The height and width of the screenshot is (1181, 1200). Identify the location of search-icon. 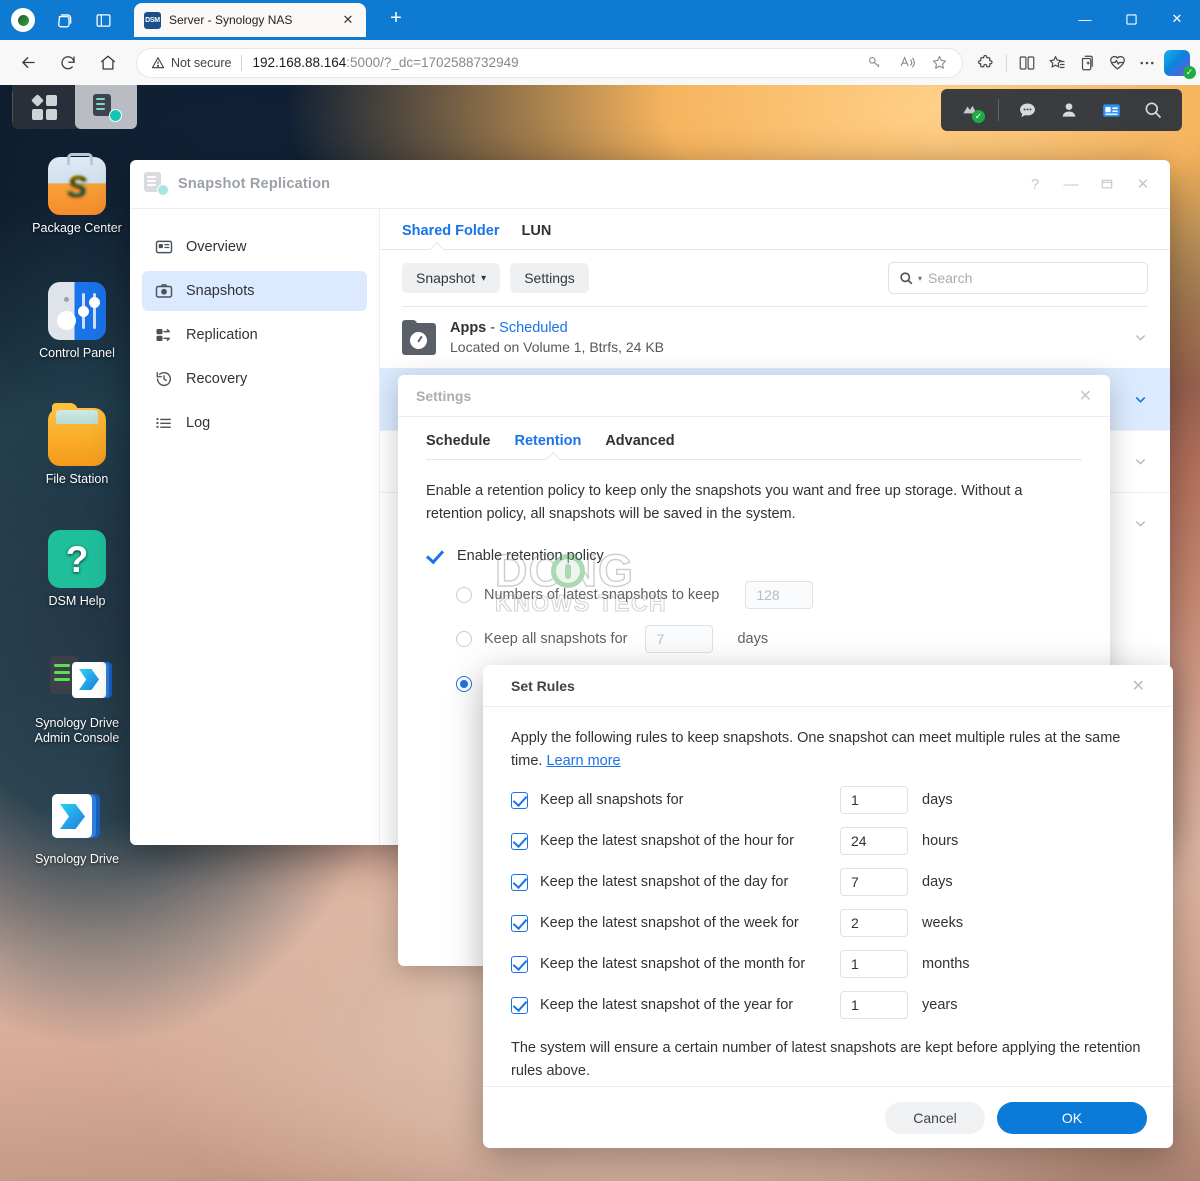
(1153, 110).